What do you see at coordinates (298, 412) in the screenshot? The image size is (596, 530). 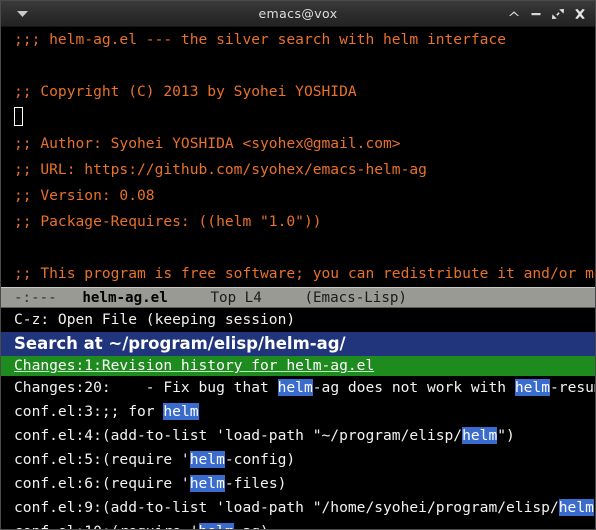 I see `helm-candidate: conf.el:3:;; for helm` at bounding box center [298, 412].